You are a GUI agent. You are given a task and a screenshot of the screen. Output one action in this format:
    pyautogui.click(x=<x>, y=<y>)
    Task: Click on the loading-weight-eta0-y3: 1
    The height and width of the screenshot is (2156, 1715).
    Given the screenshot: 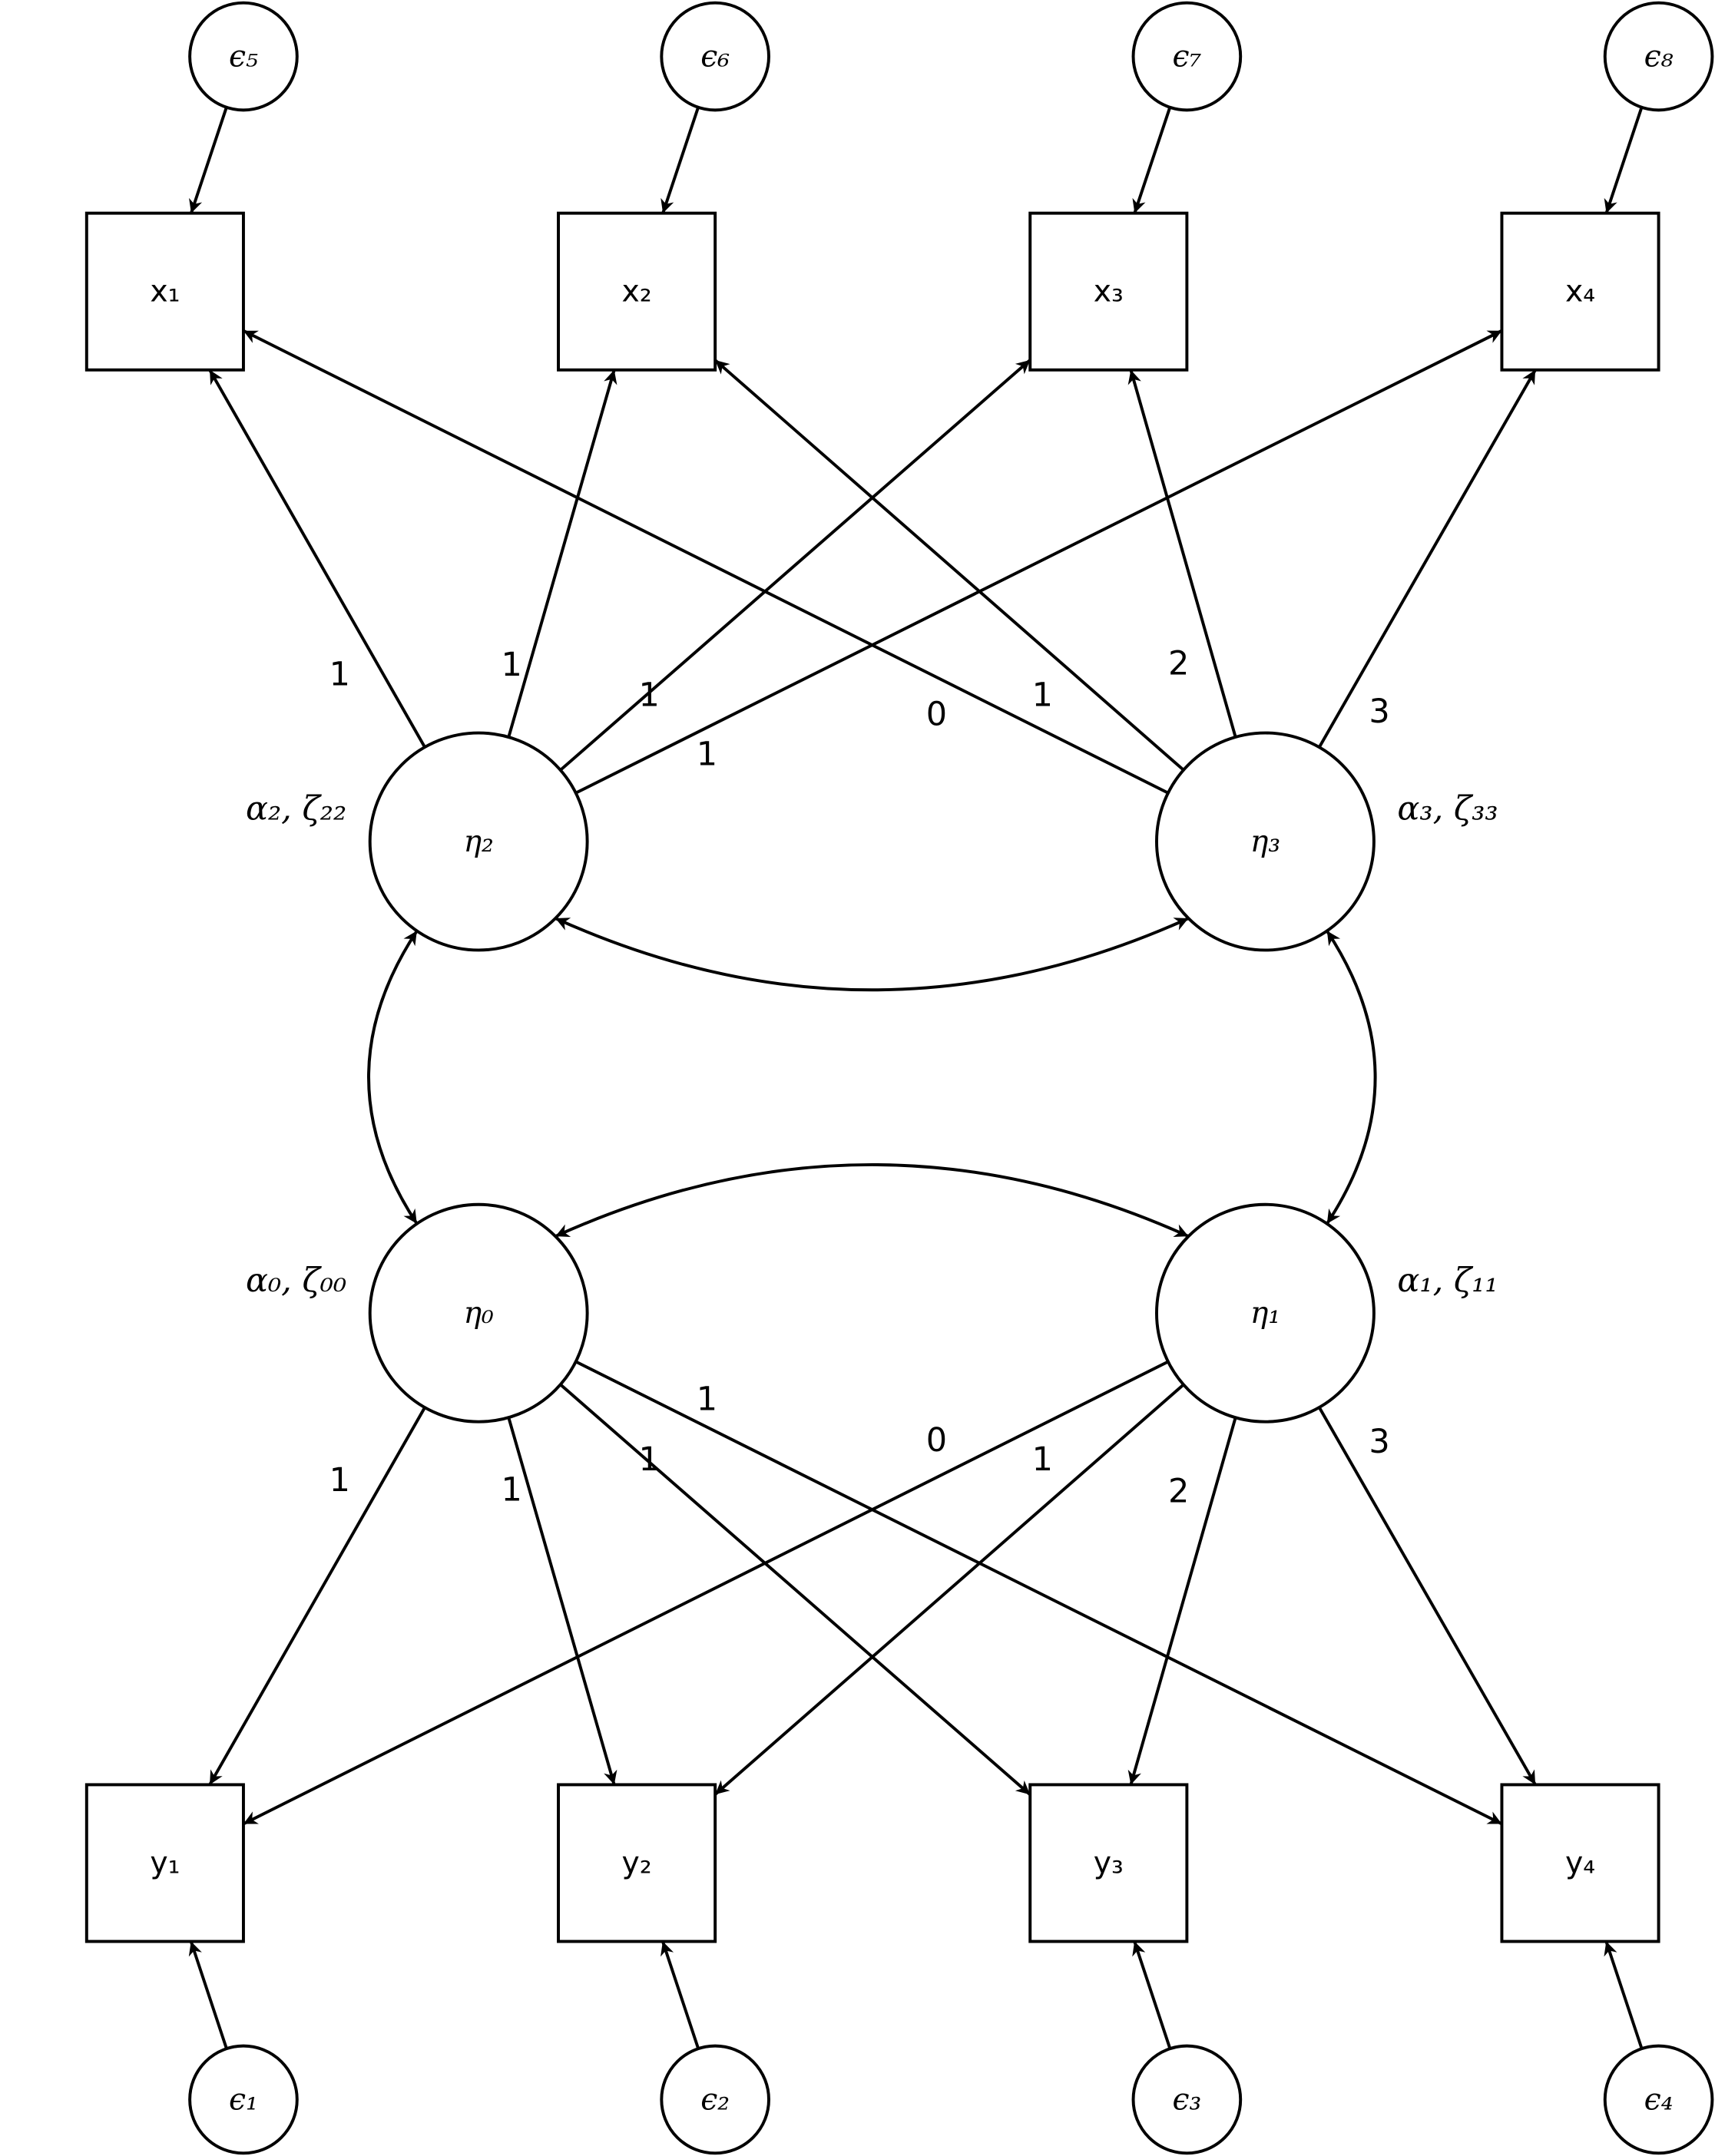 What is the action you would take?
    pyautogui.click(x=649, y=1459)
    